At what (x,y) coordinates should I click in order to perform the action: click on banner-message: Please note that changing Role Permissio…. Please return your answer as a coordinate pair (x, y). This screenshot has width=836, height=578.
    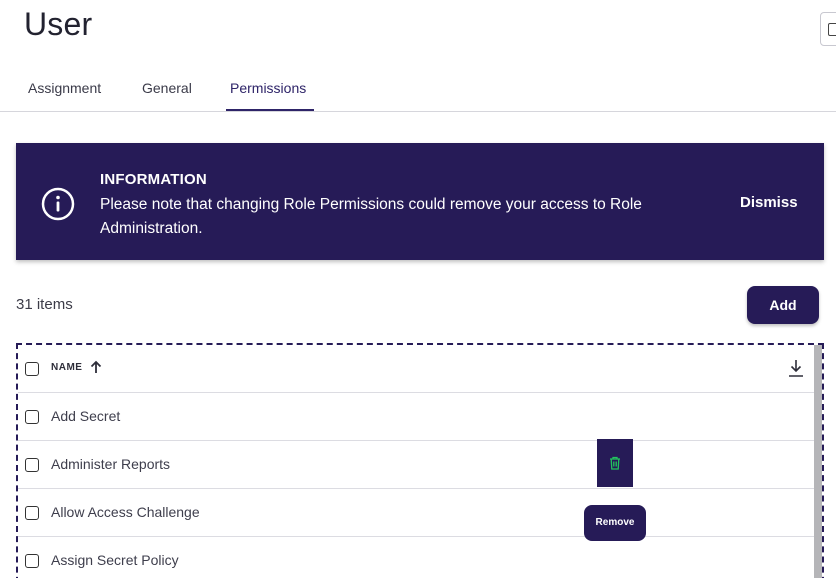
    Looking at the image, I should click on (371, 216).